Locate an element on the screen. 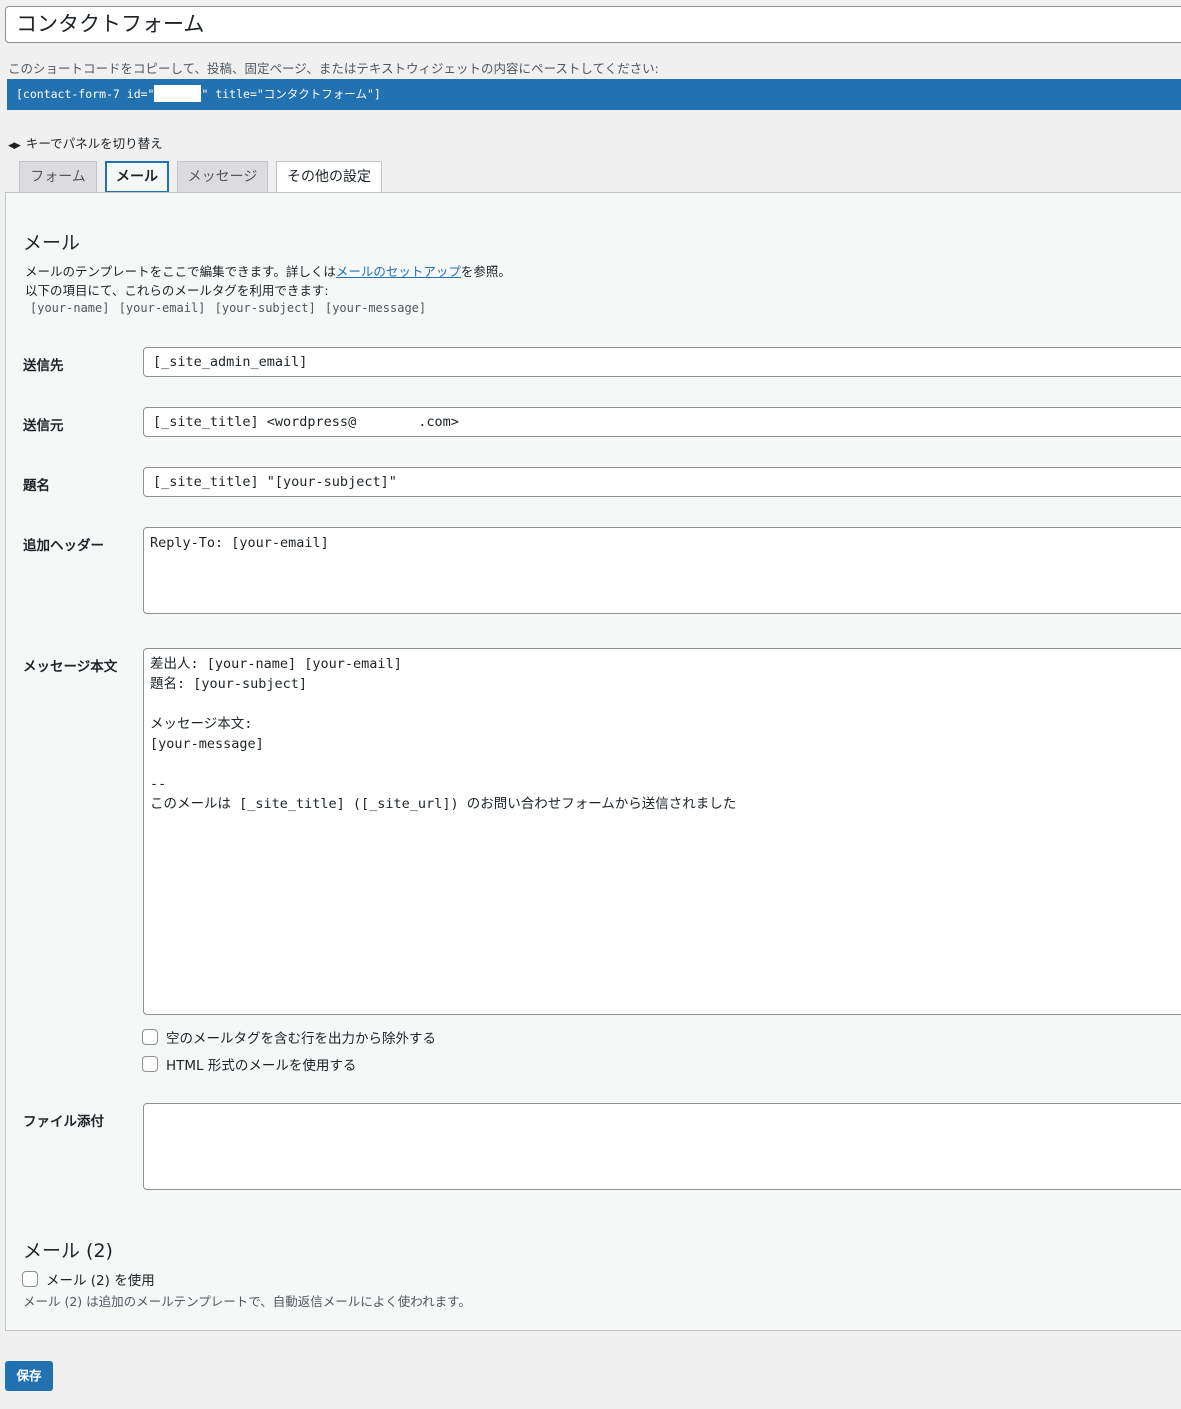  to-label: 送信先 is located at coordinates (43, 366).